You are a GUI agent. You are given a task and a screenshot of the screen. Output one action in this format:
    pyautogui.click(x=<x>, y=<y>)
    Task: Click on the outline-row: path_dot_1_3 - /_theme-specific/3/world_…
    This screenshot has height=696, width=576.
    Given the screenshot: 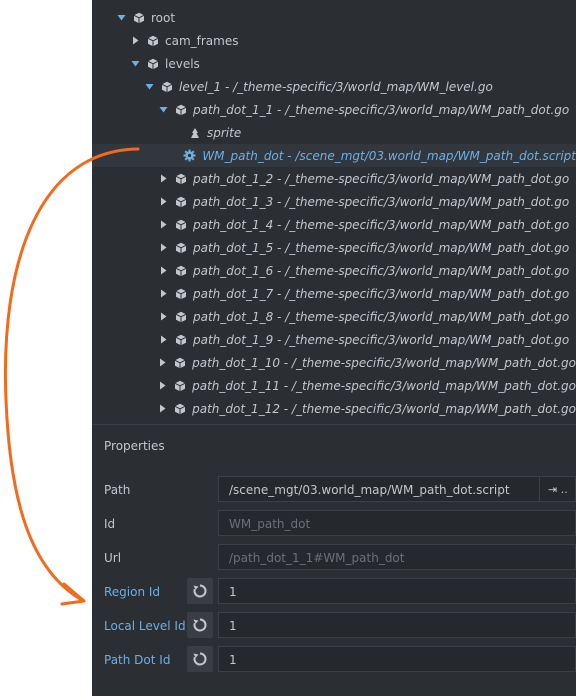 What is the action you would take?
    pyautogui.click(x=334, y=201)
    